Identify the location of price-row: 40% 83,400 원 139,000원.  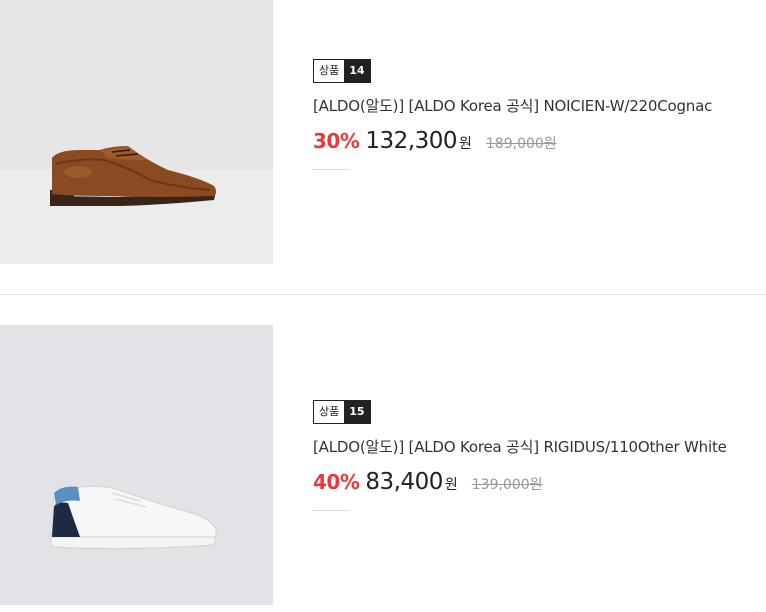
(520, 482).